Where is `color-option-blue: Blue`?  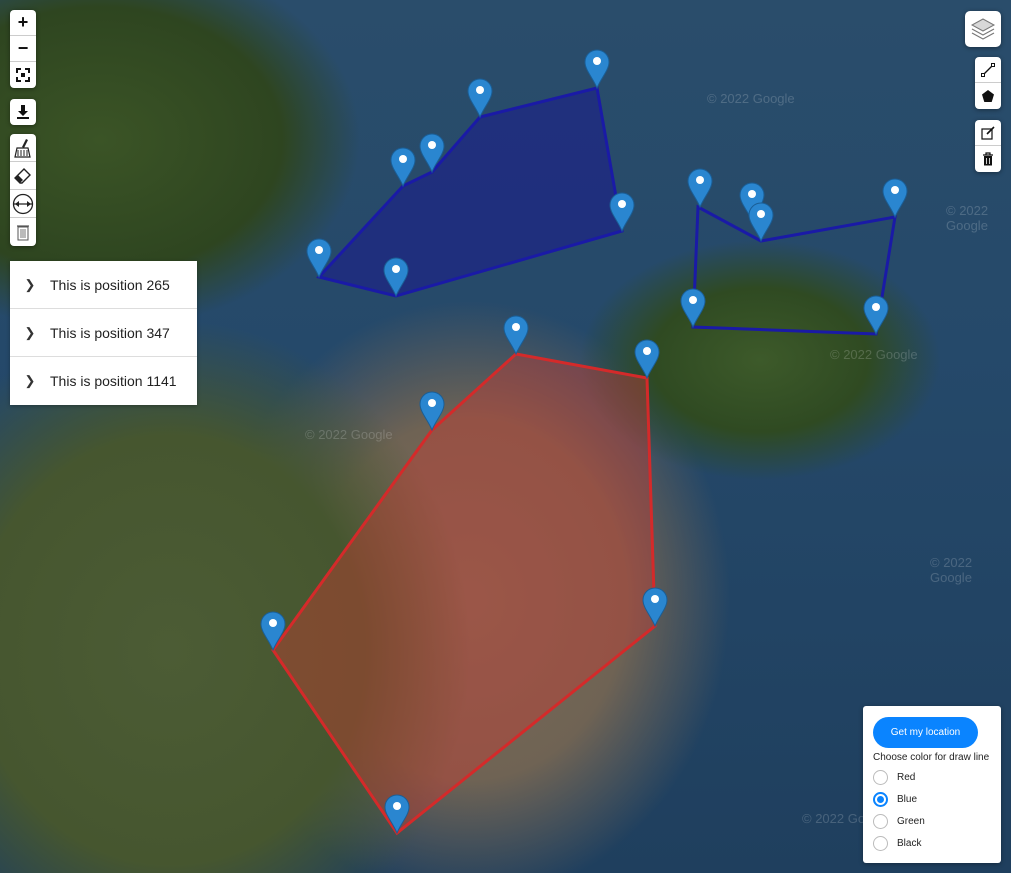
color-option-blue: Blue is located at coordinates (895, 799).